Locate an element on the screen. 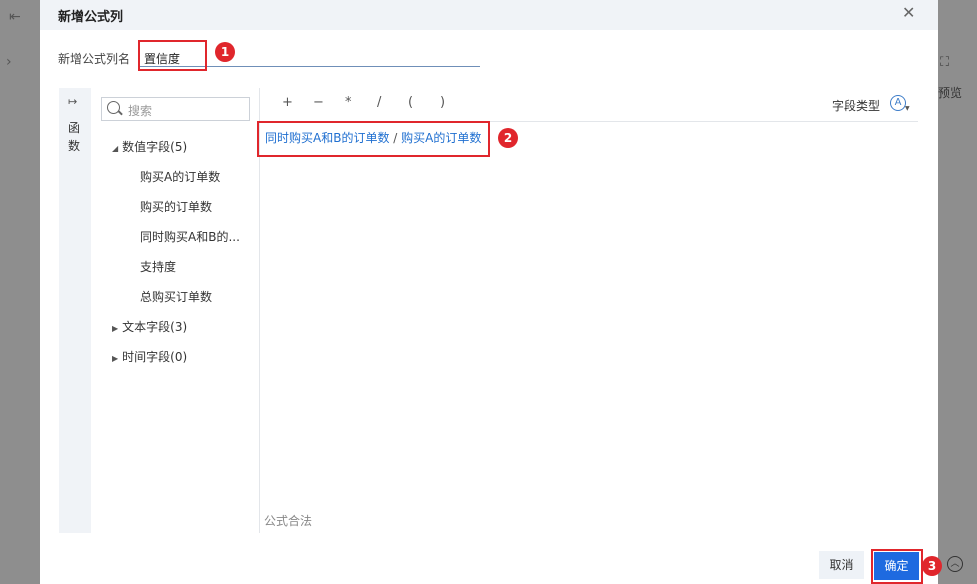  right-paren-button: ) is located at coordinates (442, 102).